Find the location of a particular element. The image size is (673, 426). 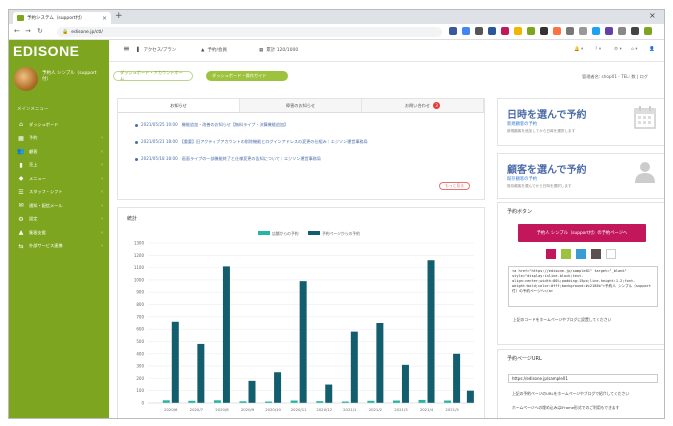

home-nav-icon: ⌂ ▾ is located at coordinates (634, 49).